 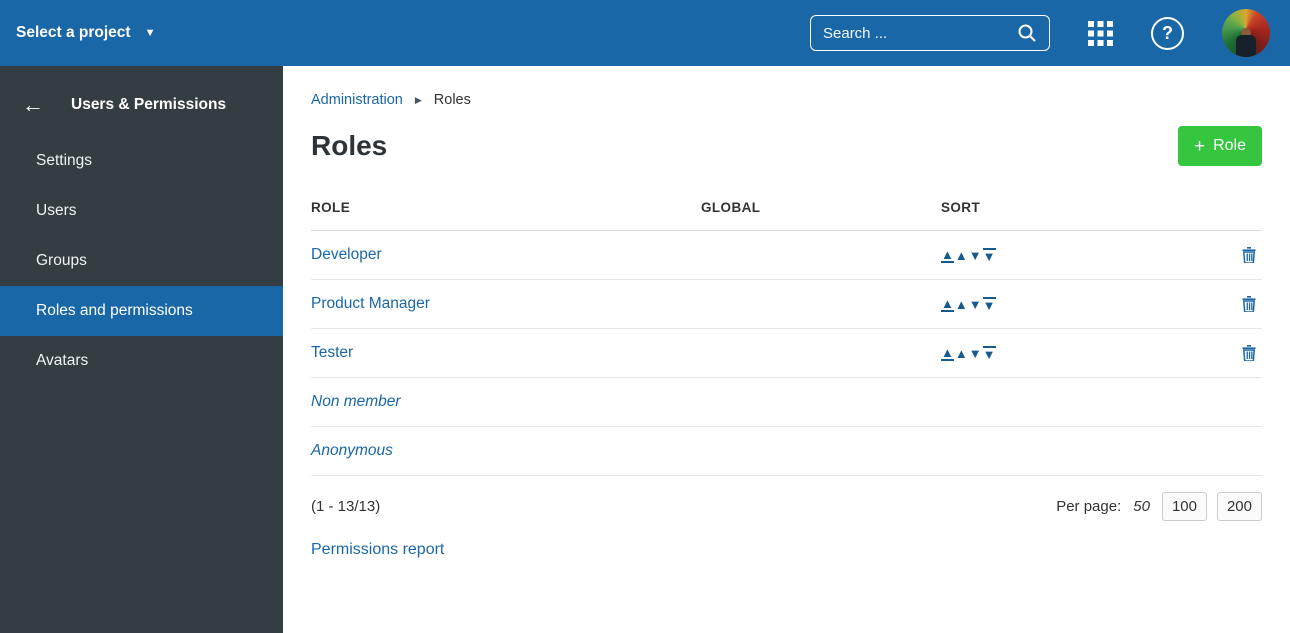 What do you see at coordinates (150, 33) in the screenshot?
I see `chevron-down-icon: ▼` at bounding box center [150, 33].